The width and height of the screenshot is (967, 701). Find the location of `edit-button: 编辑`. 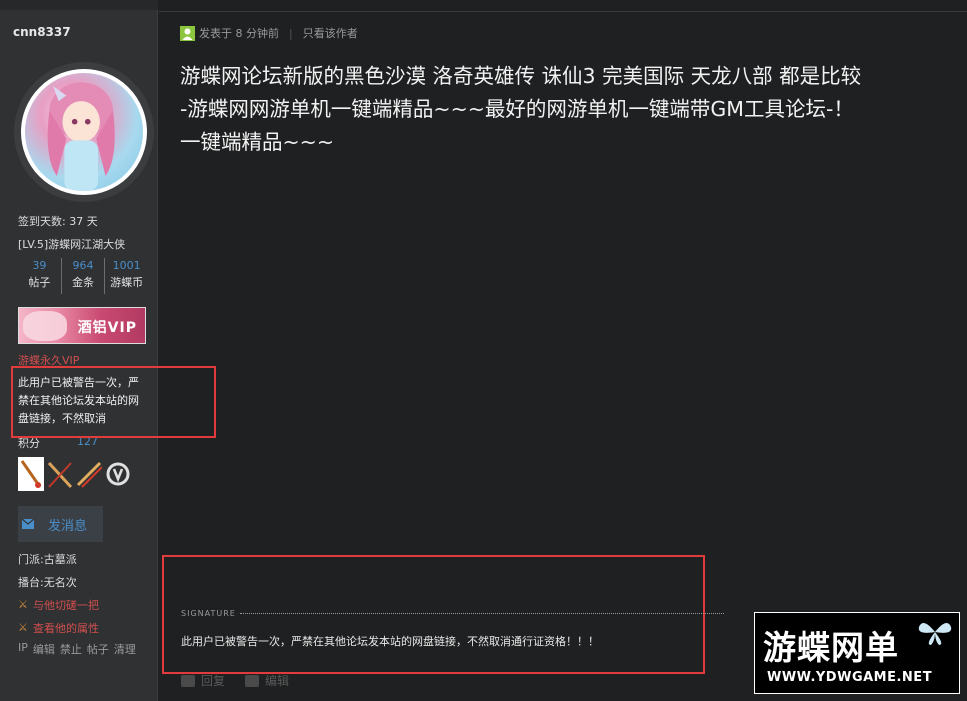

edit-button: 编辑 is located at coordinates (267, 680).